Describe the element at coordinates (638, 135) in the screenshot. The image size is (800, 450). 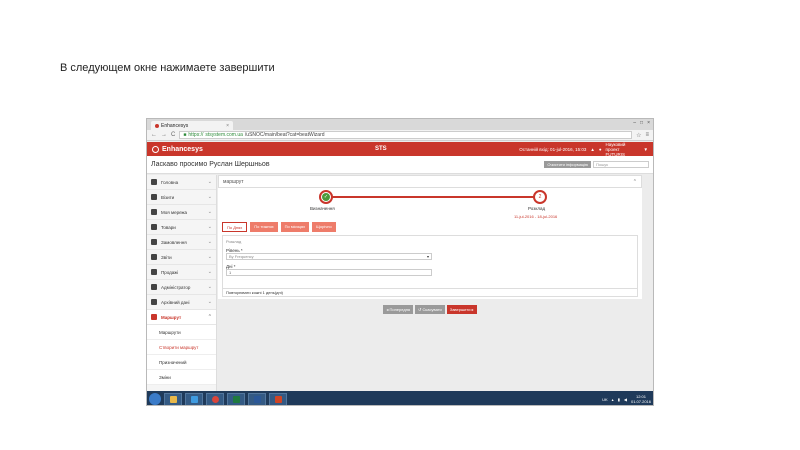
I see `star-icon: ☆` at that location.